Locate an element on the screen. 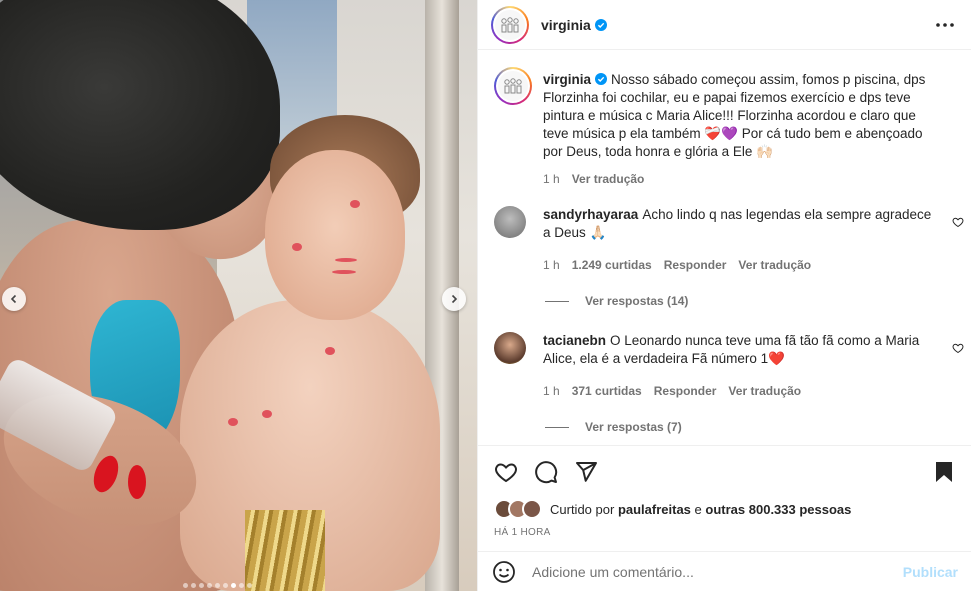 This screenshot has width=971, height=591. chevron-right-icon is located at coordinates (454, 299).